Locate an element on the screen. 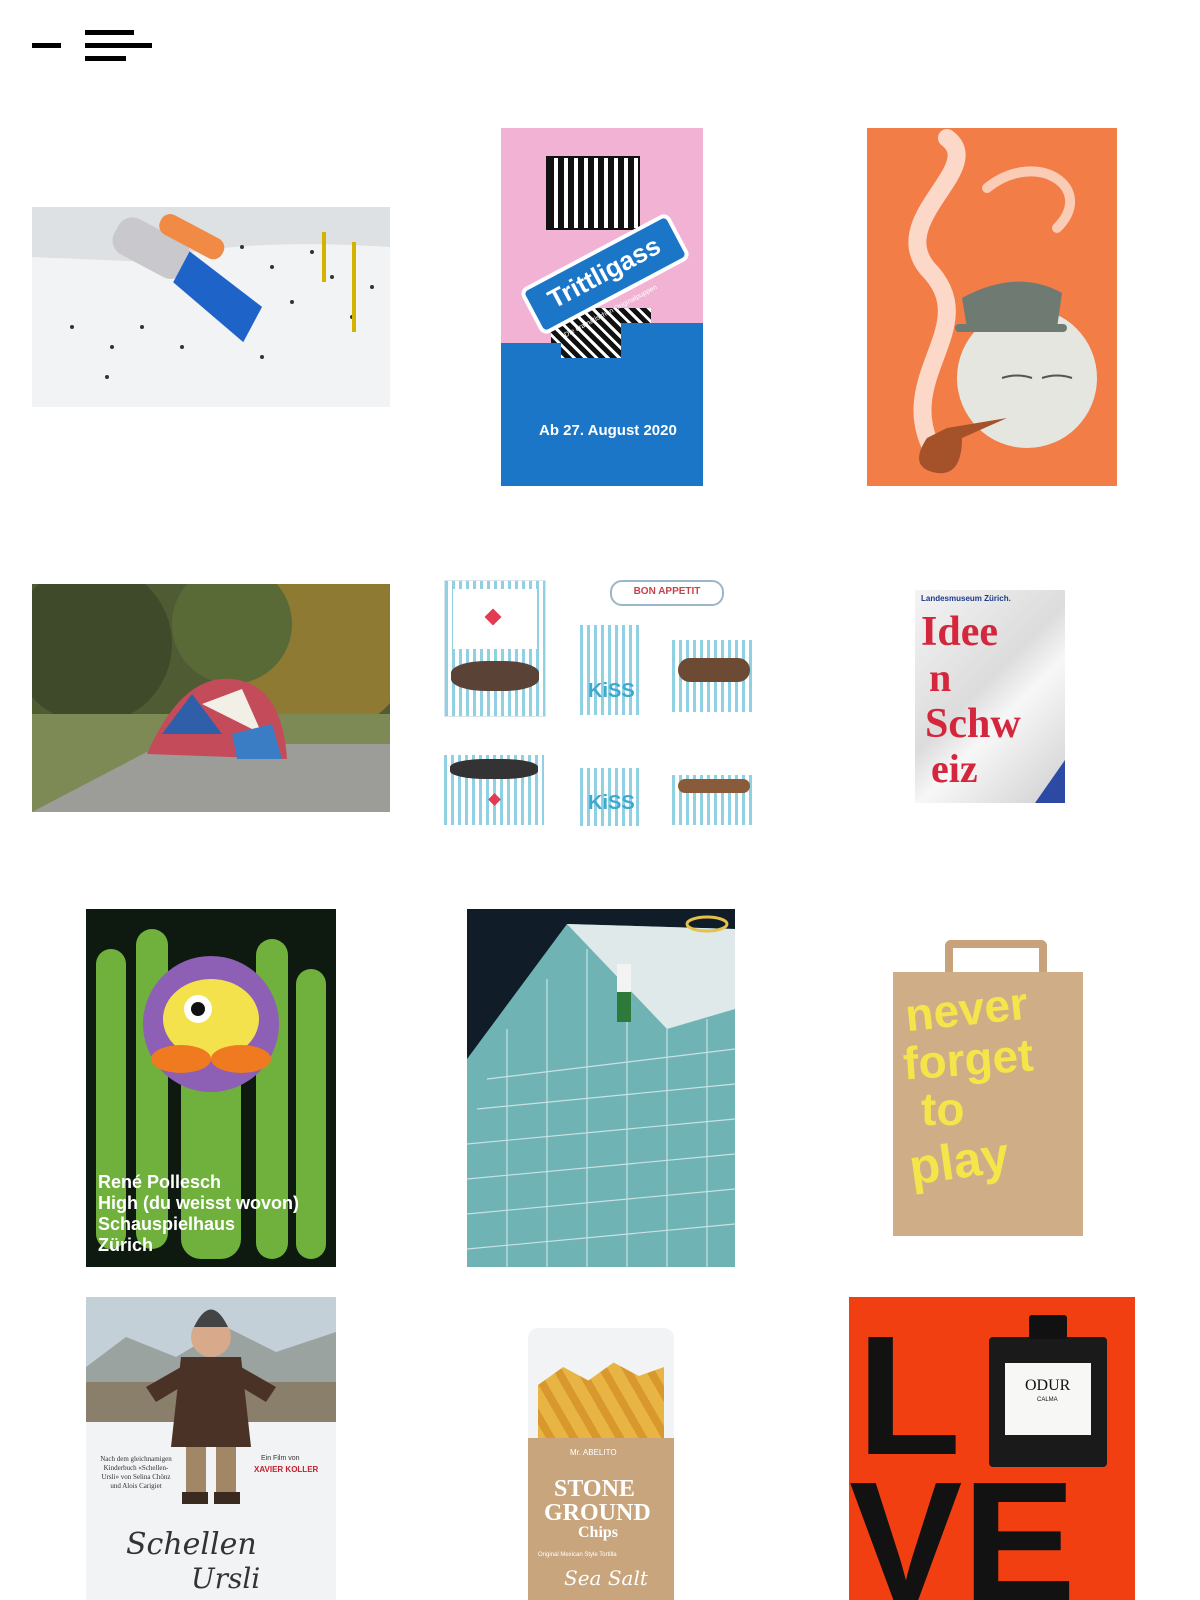  pollesch-line-2: High (du weisst wovon) is located at coordinates (198, 1203).